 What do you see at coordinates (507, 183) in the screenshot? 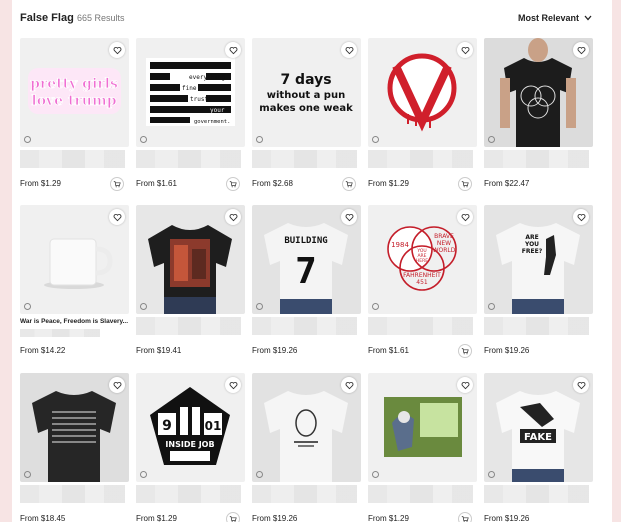
I see `product-price: From $22.47` at bounding box center [507, 183].